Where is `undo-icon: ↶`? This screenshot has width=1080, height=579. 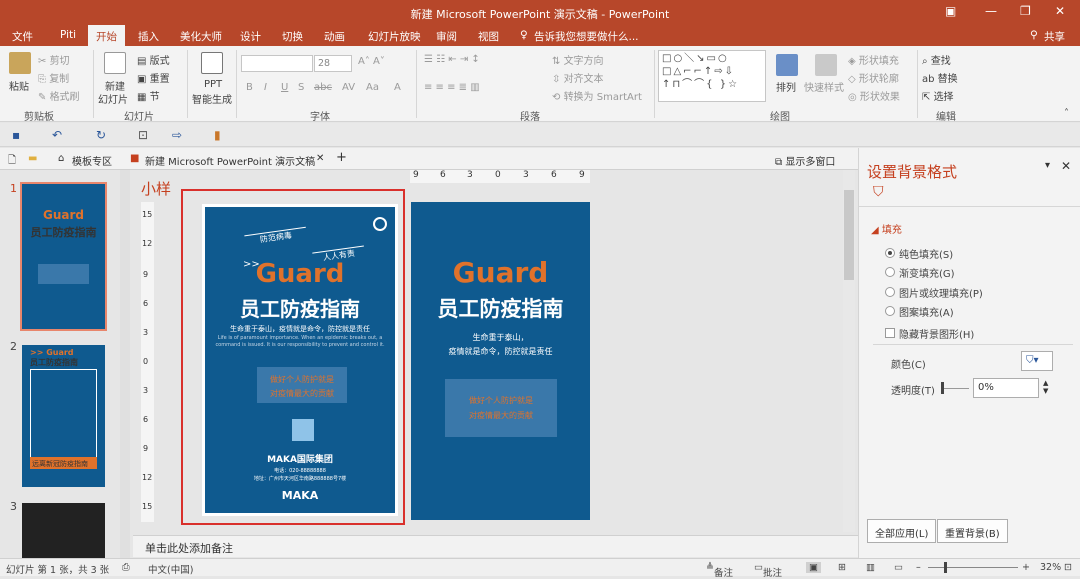 undo-icon: ↶ is located at coordinates (57, 135).